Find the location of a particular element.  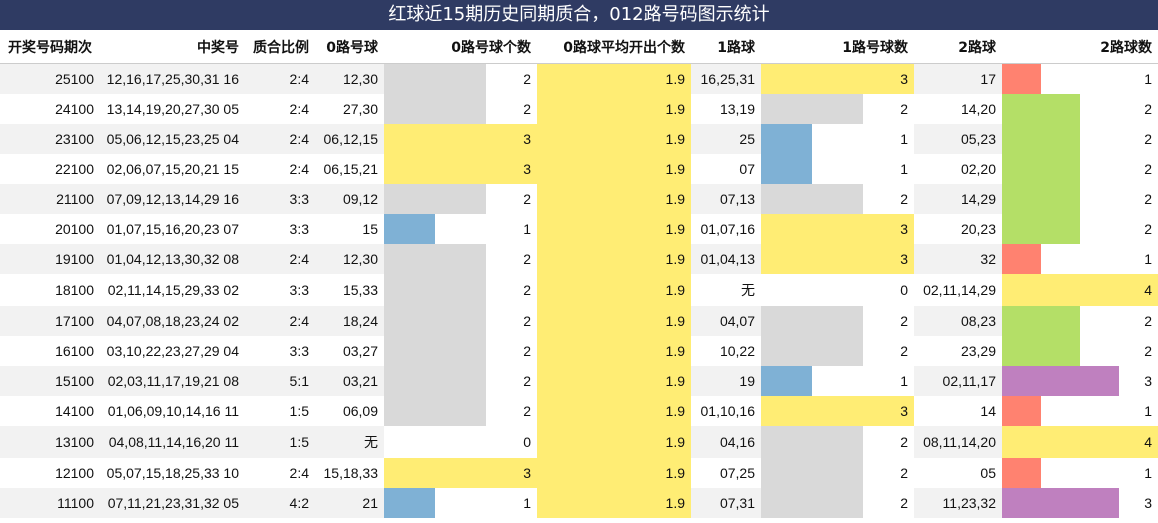

route1-count-cell: 1 is located at coordinates (837, 139).